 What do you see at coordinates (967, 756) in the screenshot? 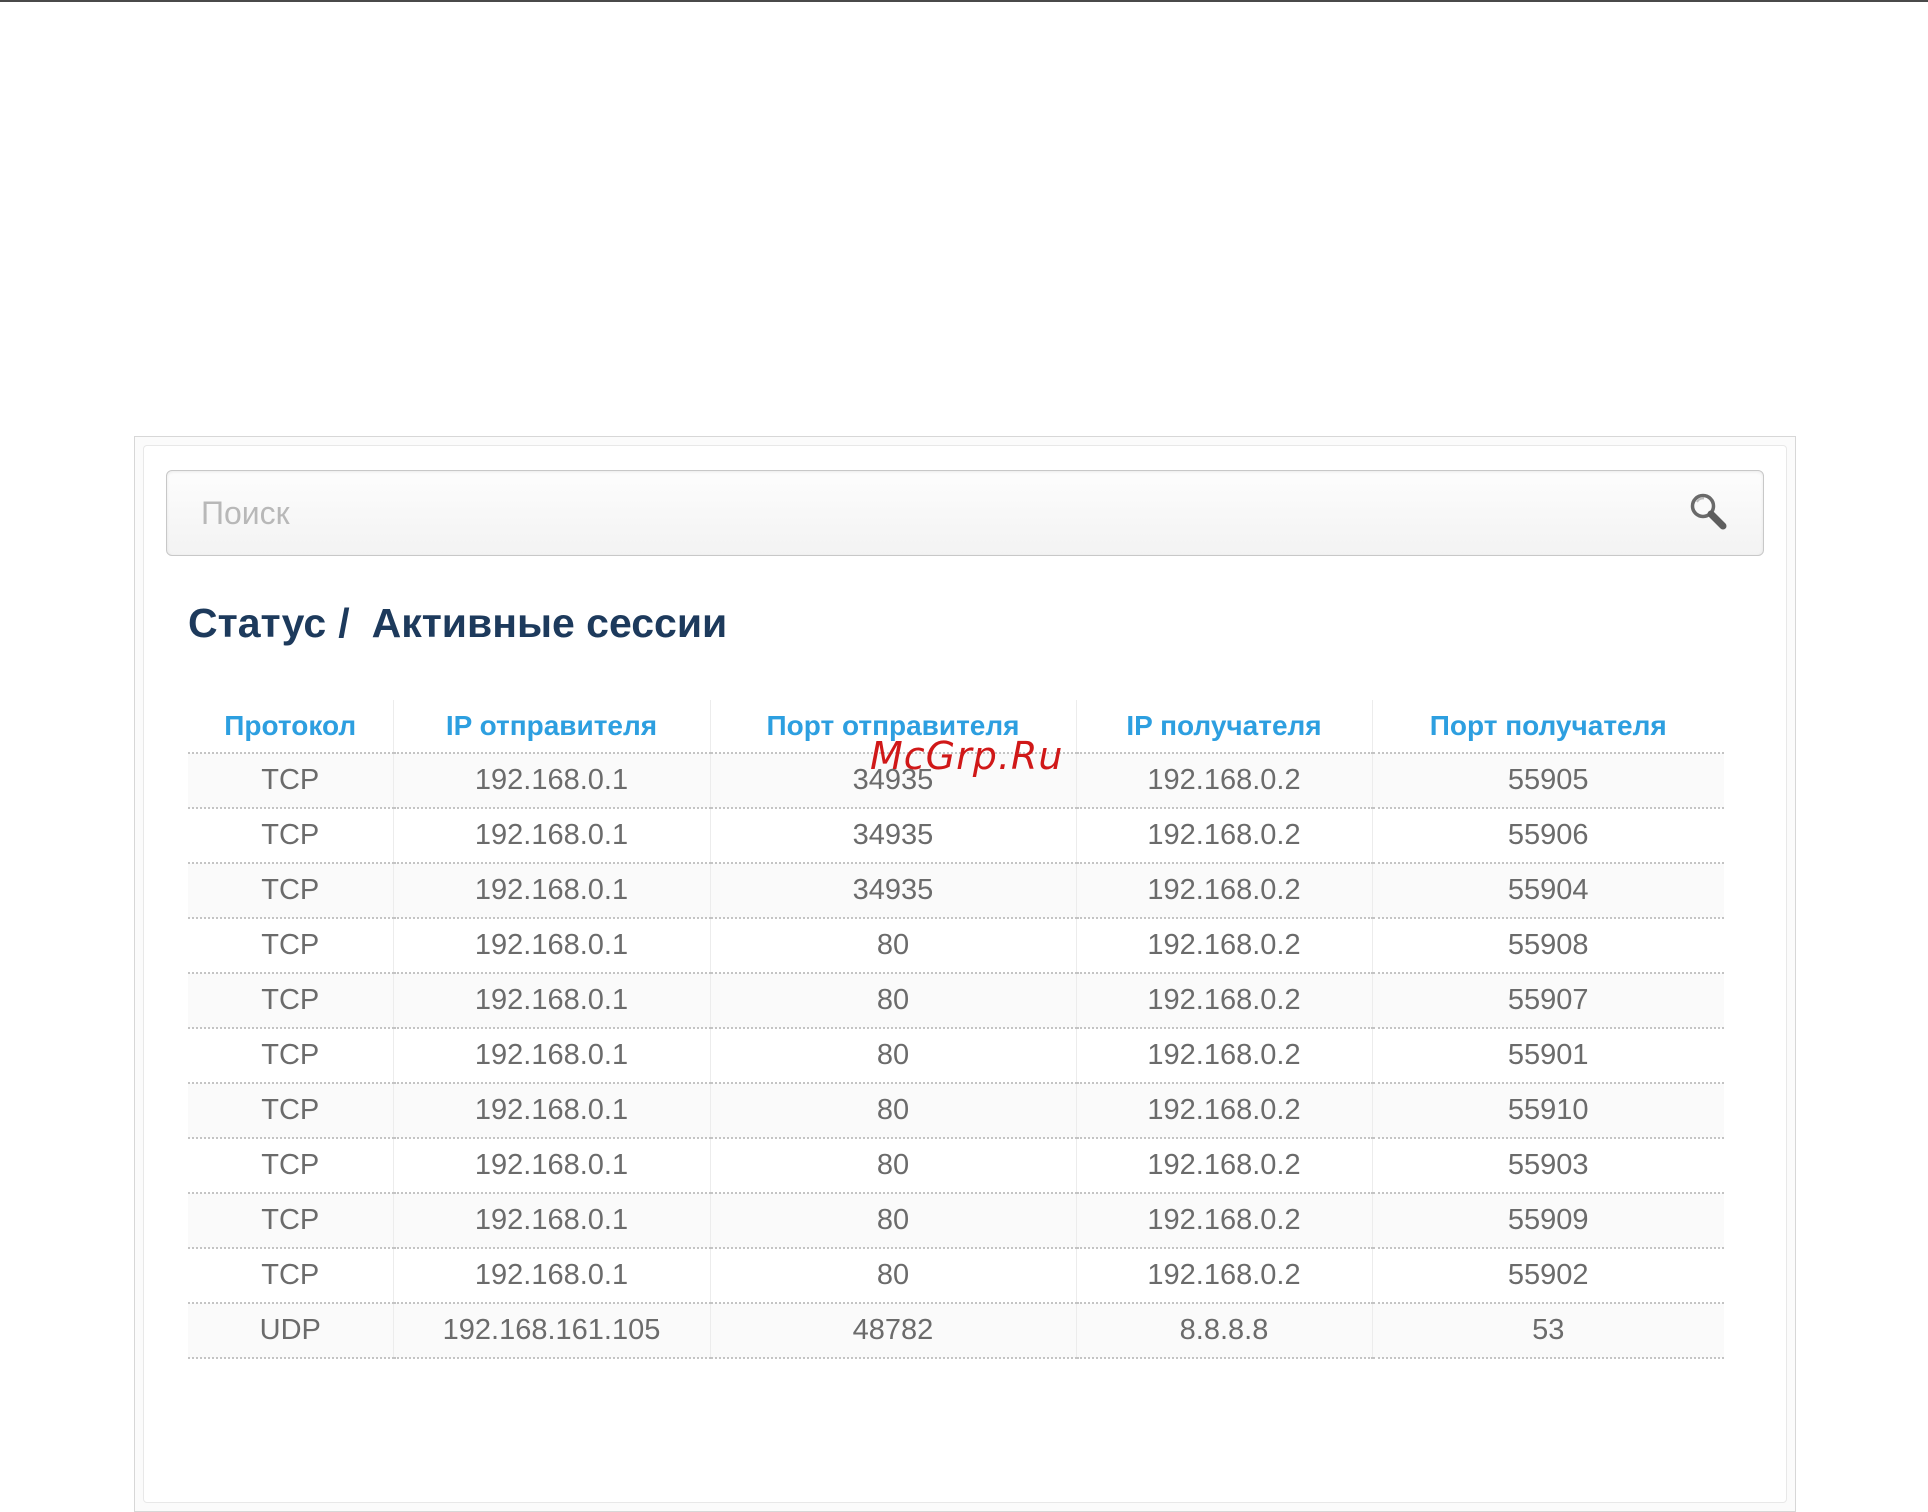
I see `watermark-text: McGrp.Ru` at bounding box center [967, 756].